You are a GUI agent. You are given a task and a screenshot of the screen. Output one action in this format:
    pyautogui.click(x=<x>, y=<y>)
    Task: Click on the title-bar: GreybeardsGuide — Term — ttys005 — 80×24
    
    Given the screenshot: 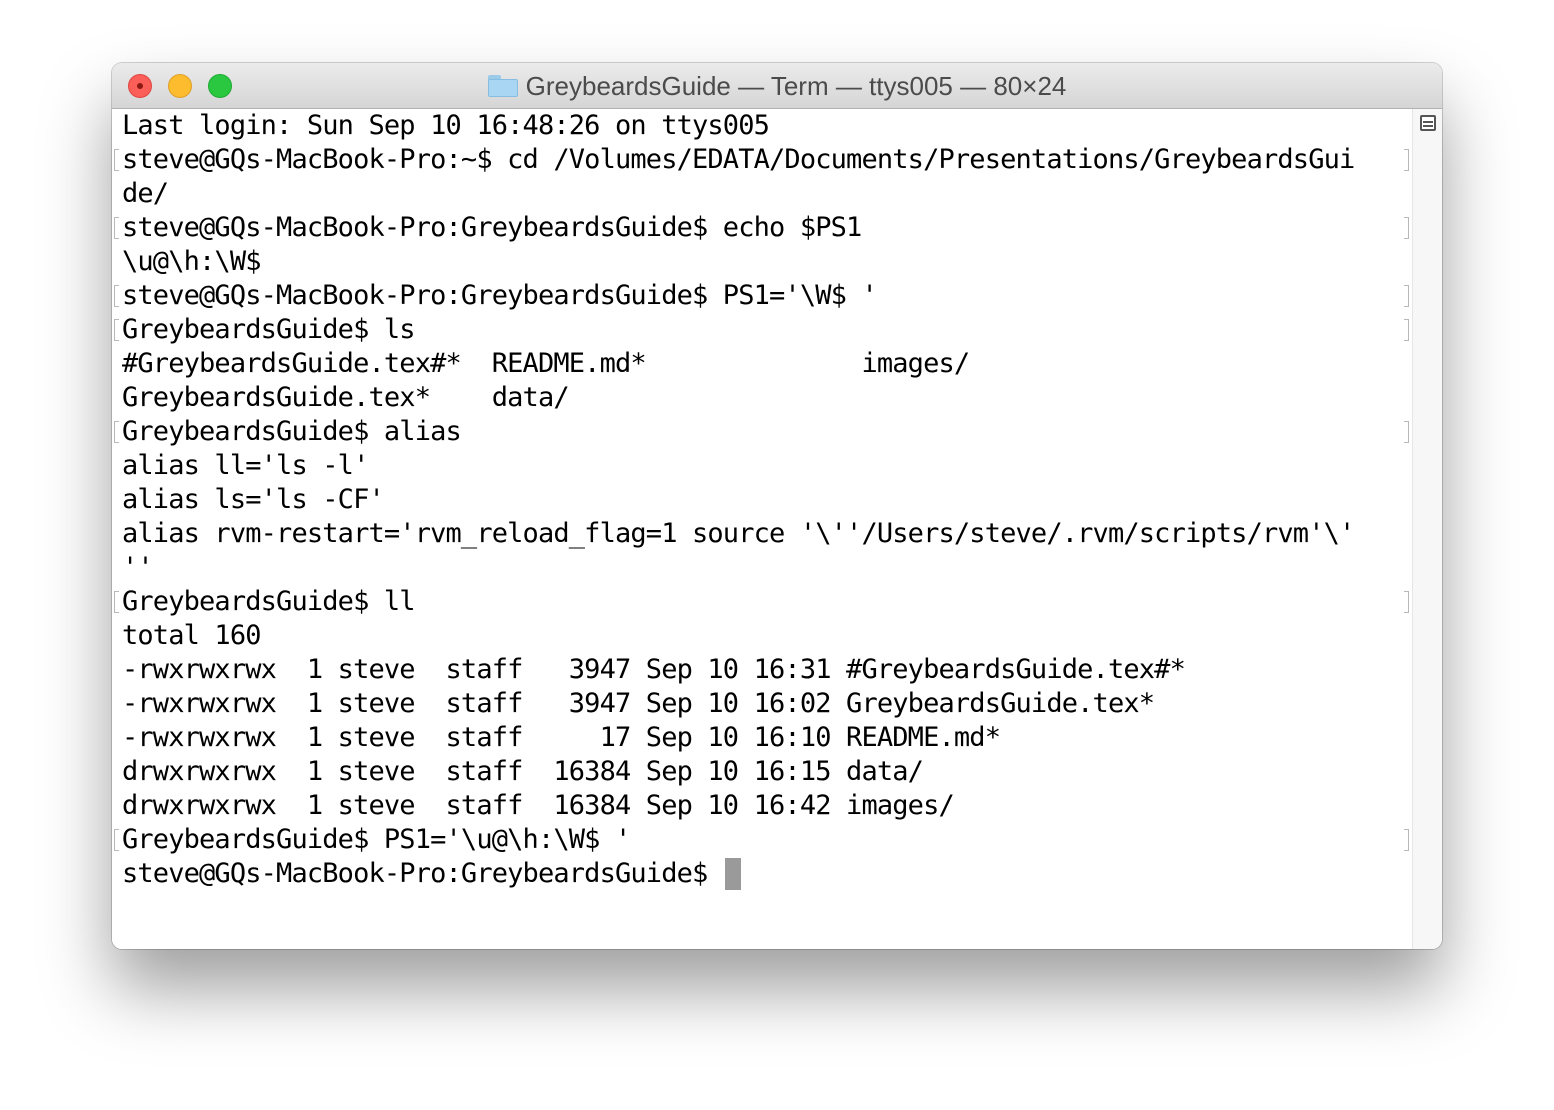 What is the action you would take?
    pyautogui.click(x=777, y=86)
    